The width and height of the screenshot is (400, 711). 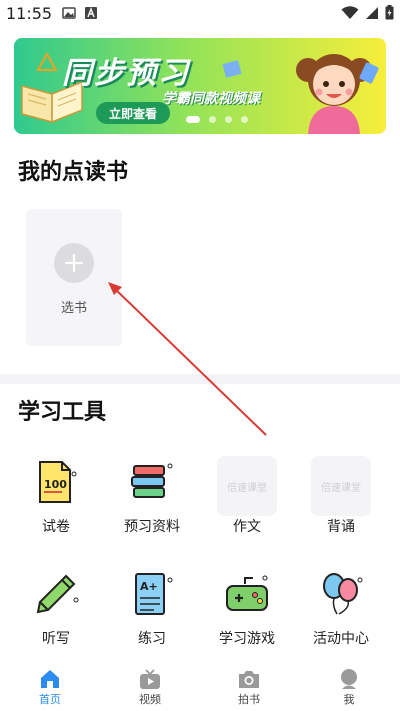 What do you see at coordinates (133, 113) in the screenshot?
I see `banner-view-button: 立即查看` at bounding box center [133, 113].